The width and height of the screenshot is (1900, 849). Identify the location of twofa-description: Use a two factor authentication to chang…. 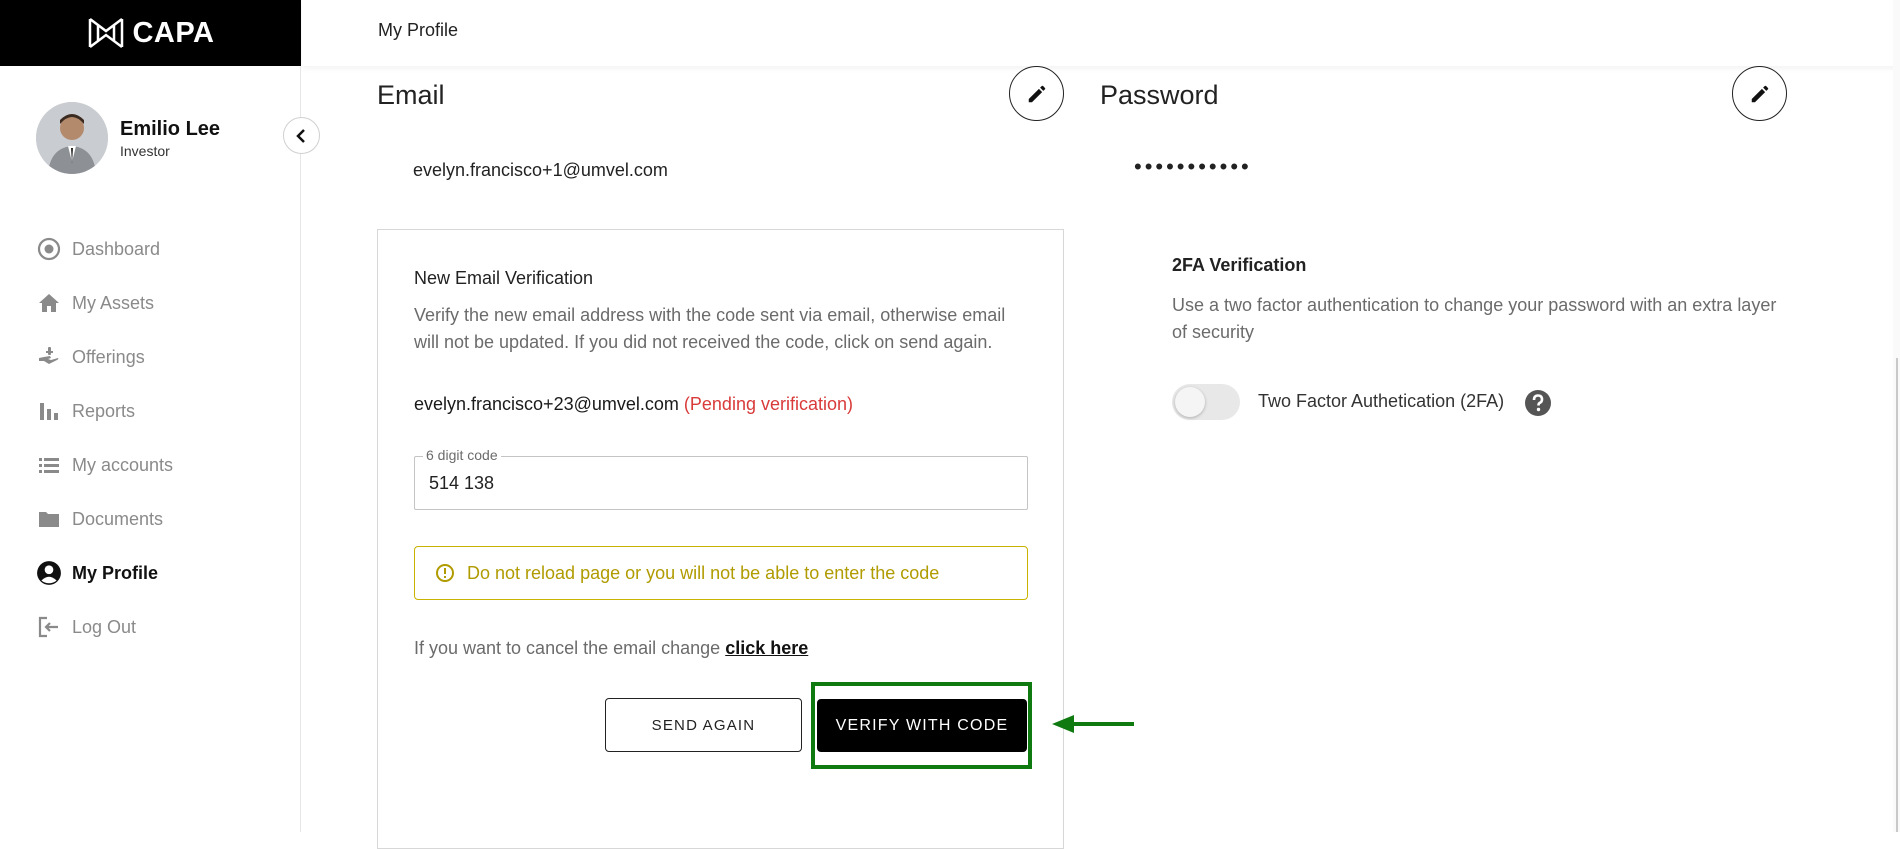
(1474, 318).